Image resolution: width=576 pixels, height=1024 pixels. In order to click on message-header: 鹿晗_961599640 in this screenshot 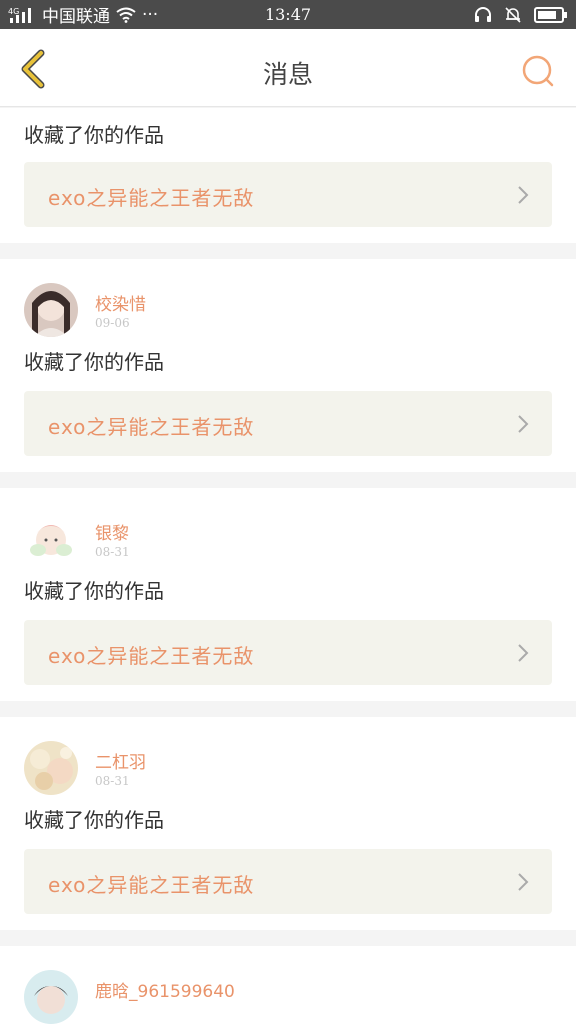, I will do `click(288, 985)`.